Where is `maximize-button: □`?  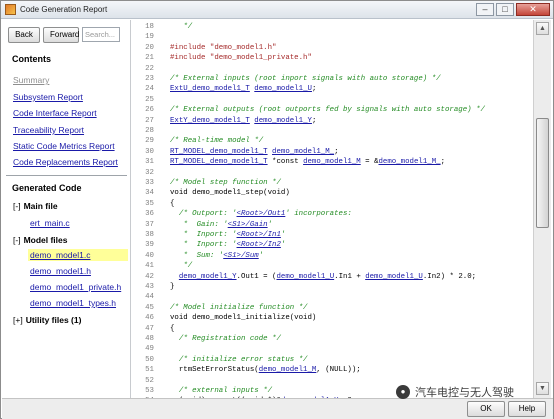 maximize-button: □ is located at coordinates (505, 9).